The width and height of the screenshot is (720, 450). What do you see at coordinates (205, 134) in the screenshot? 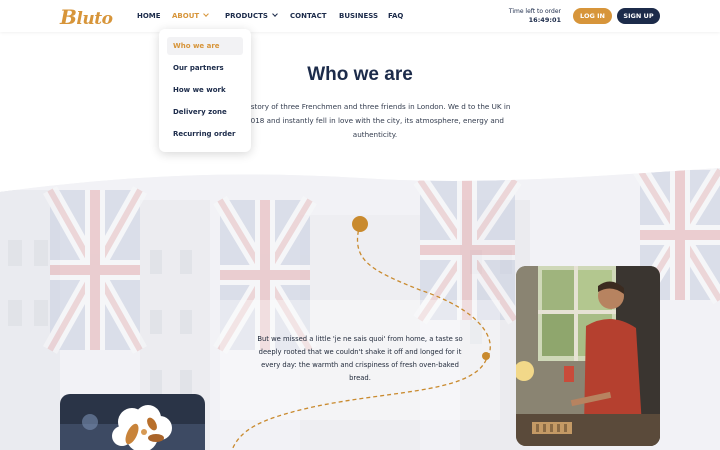
I see `menu-item-recurring-order: Recurring order` at bounding box center [205, 134].